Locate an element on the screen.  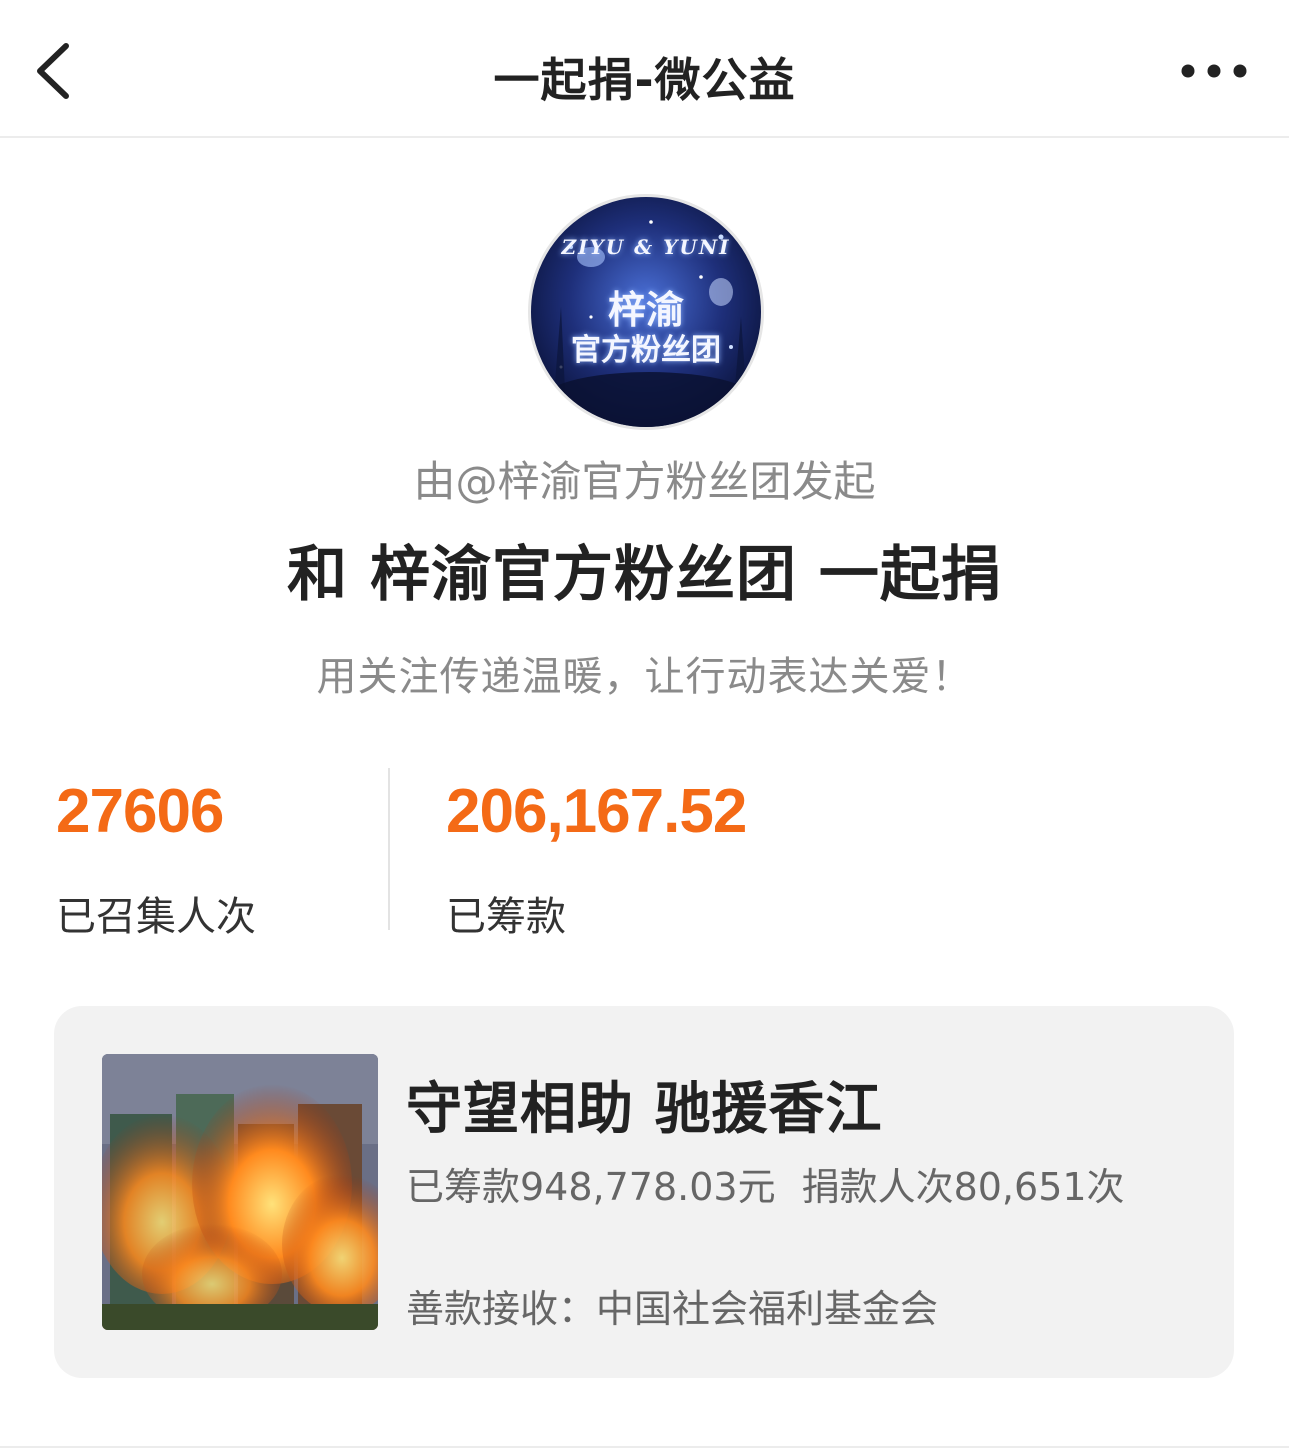
slogan: 用关注传递温暖，让行动表达关爱！ is located at coordinates (644, 677).